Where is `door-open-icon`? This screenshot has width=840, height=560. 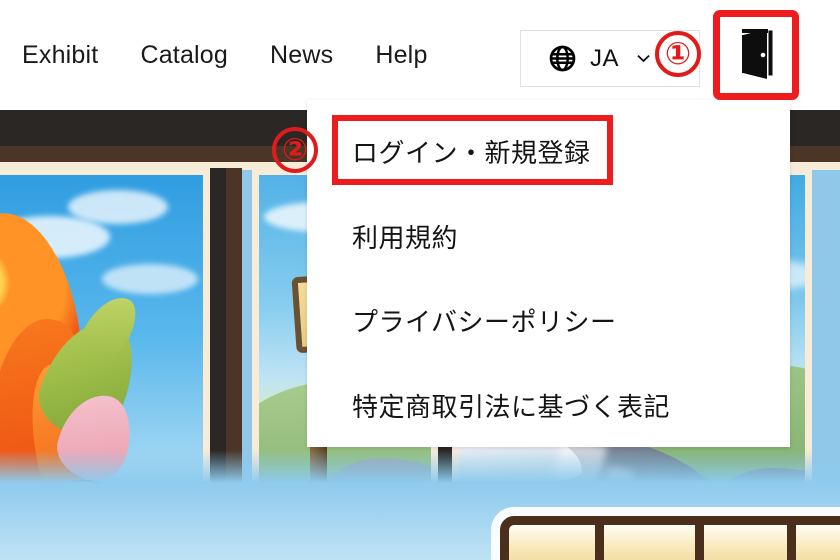 door-open-icon is located at coordinates (757, 54).